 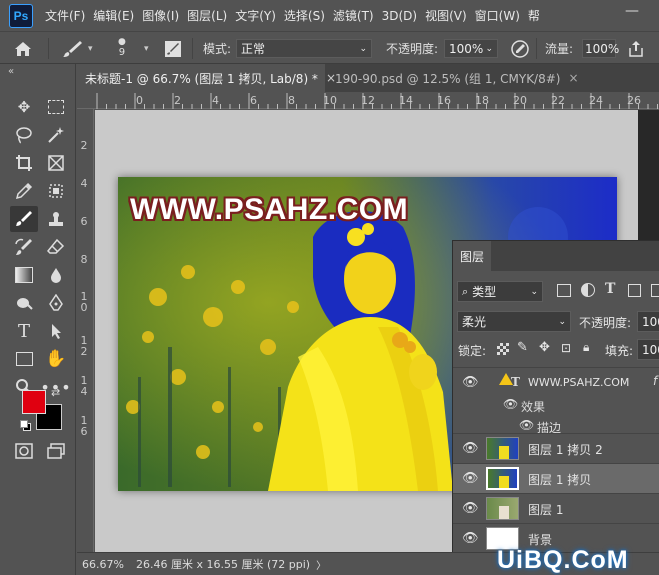 What do you see at coordinates (106, 564) in the screenshot?
I see `zoom-level: 66.67%` at bounding box center [106, 564].